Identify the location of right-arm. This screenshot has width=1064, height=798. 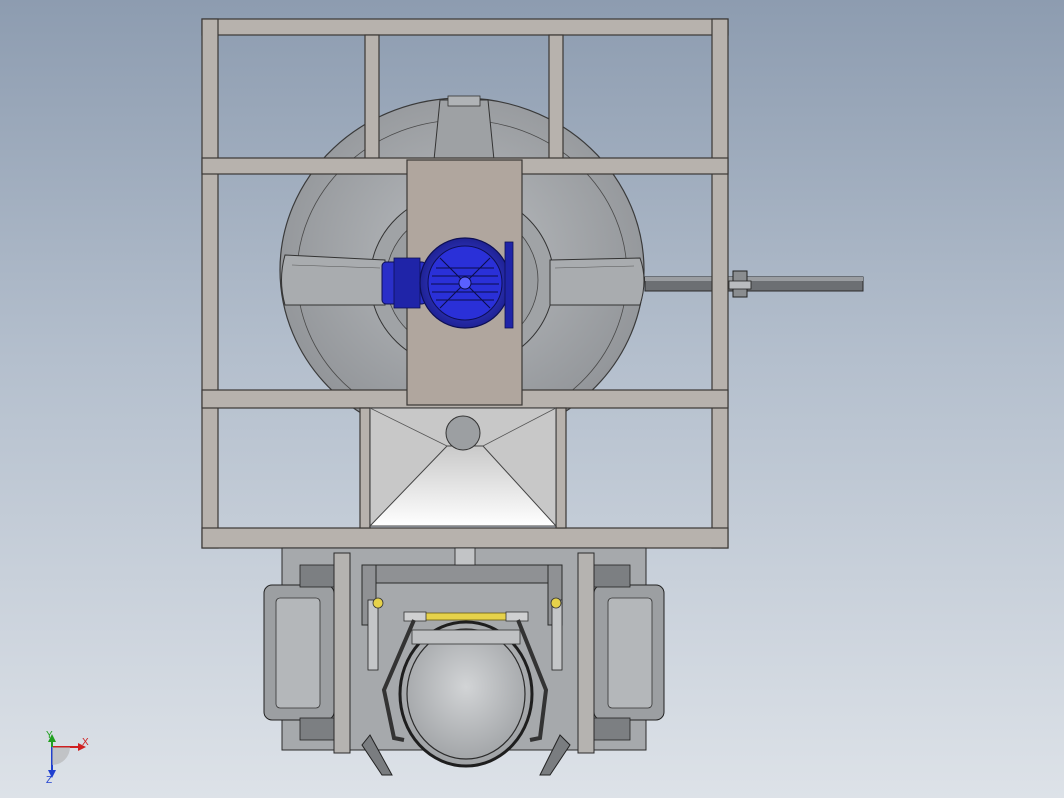
(597, 281).